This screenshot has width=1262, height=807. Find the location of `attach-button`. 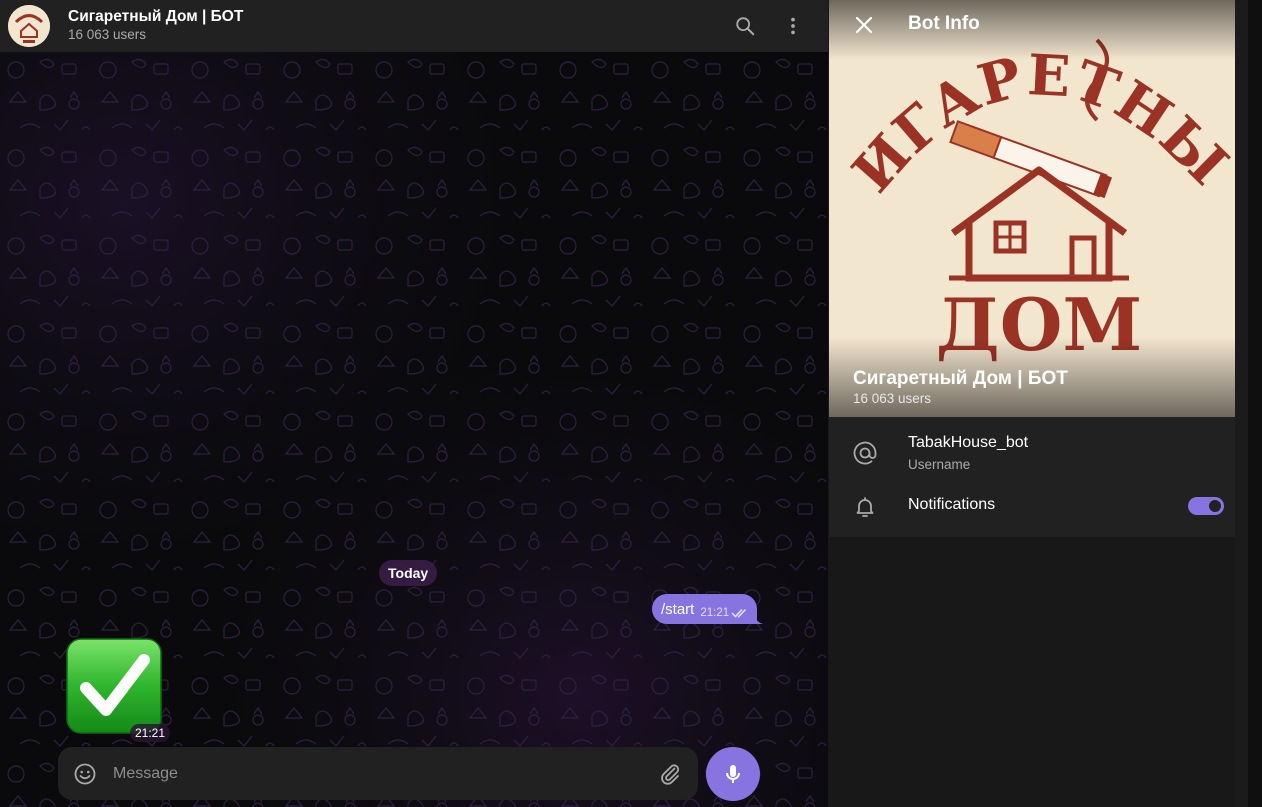

attach-button is located at coordinates (670, 774).